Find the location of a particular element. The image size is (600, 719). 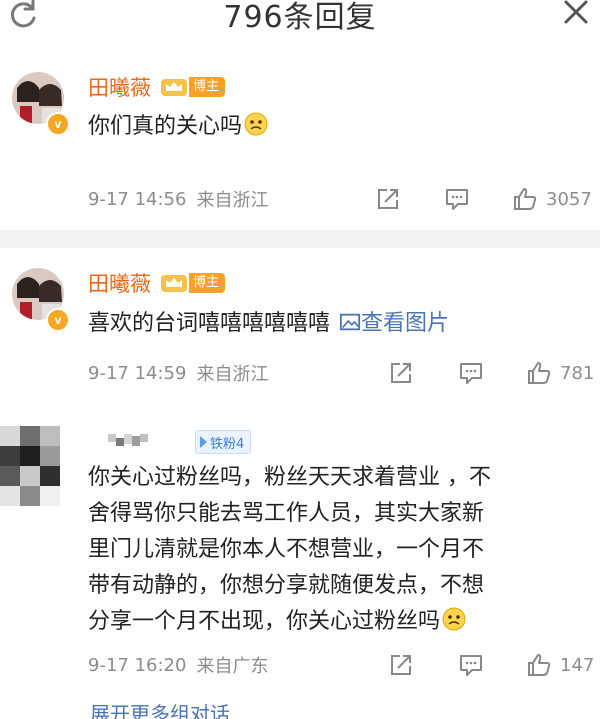

view-image-link: 查看图片 is located at coordinates (393, 323).